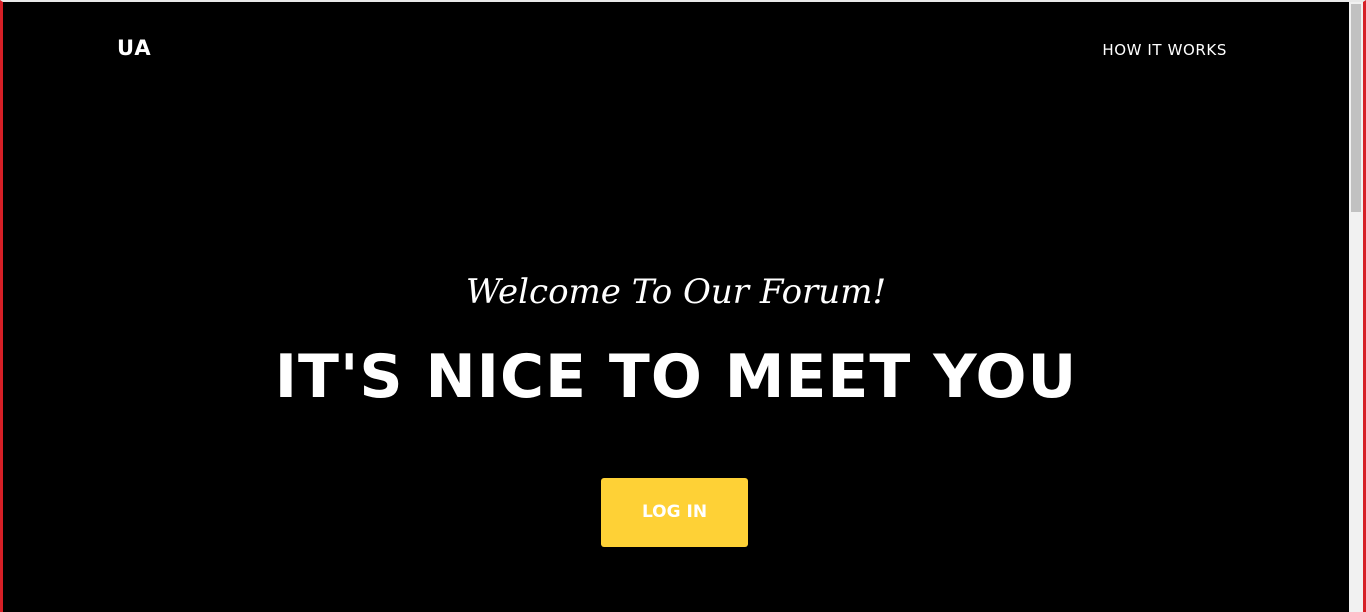 The image size is (1366, 612). What do you see at coordinates (1356, 108) in the screenshot?
I see `scrollbar-thumb` at bounding box center [1356, 108].